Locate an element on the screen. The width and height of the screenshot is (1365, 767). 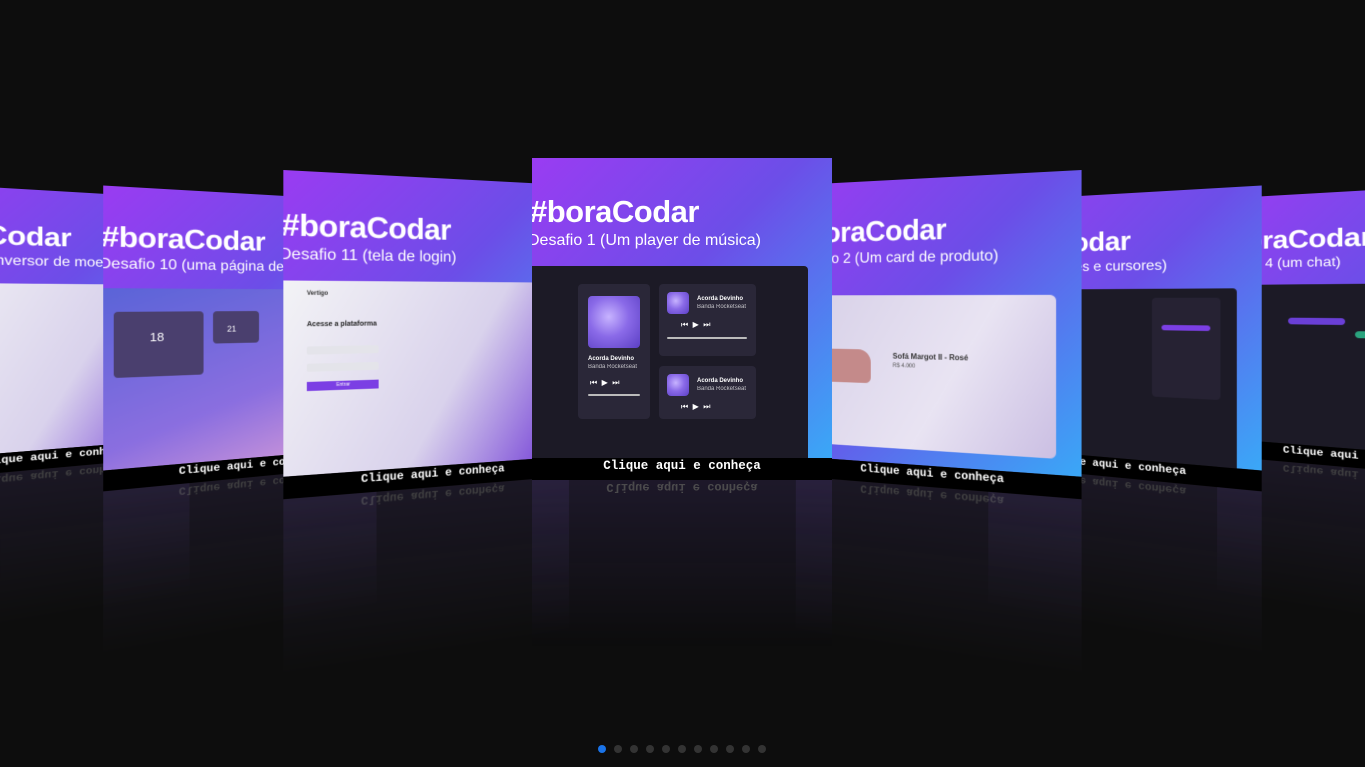
email-field is located at coordinates (342, 350).